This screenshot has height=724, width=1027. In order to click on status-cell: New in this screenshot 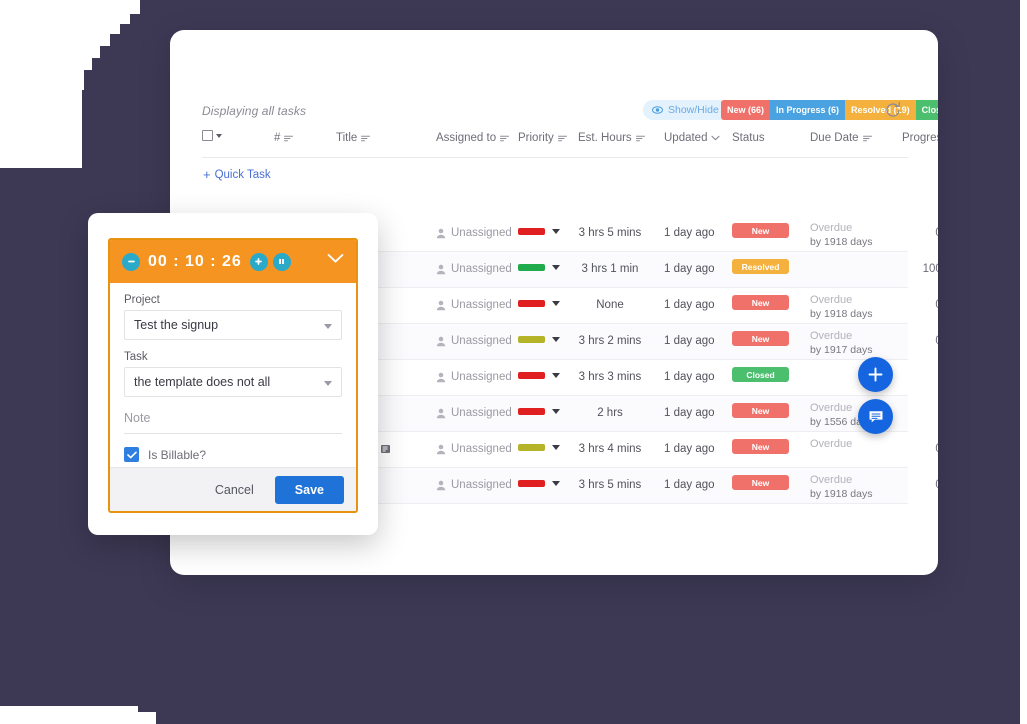, I will do `click(760, 446)`.